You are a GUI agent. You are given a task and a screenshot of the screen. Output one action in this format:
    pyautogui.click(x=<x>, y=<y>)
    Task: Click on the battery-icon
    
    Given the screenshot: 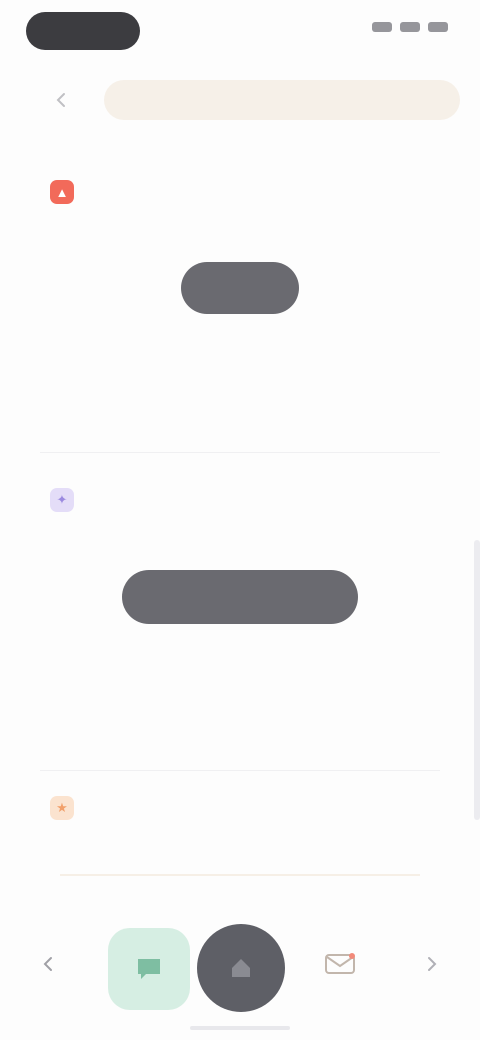 What is the action you would take?
    pyautogui.click(x=438, y=27)
    